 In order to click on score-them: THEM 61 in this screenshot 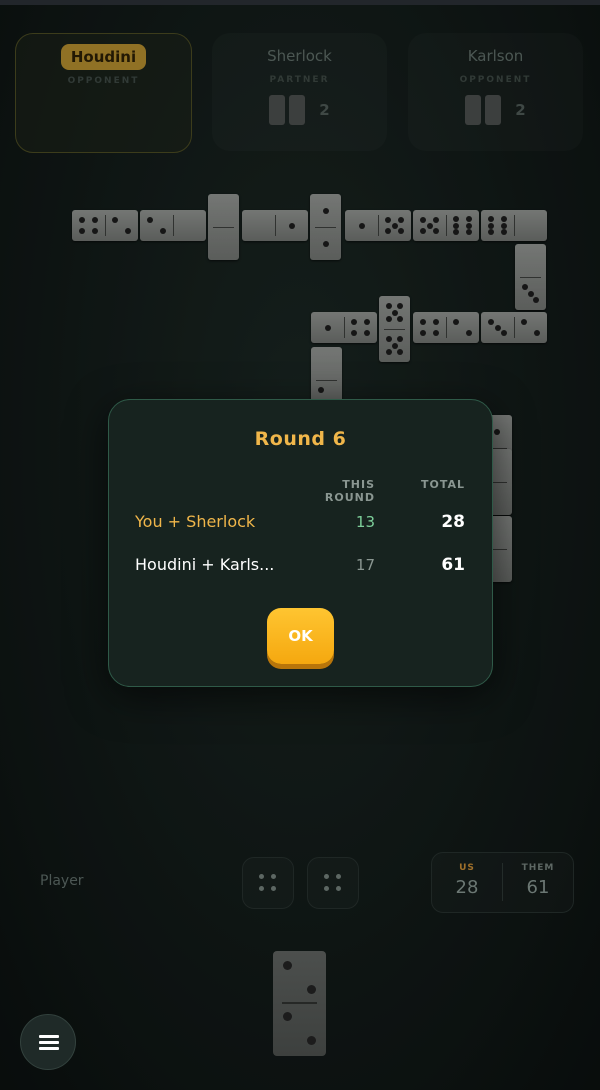, I will do `click(538, 880)`.